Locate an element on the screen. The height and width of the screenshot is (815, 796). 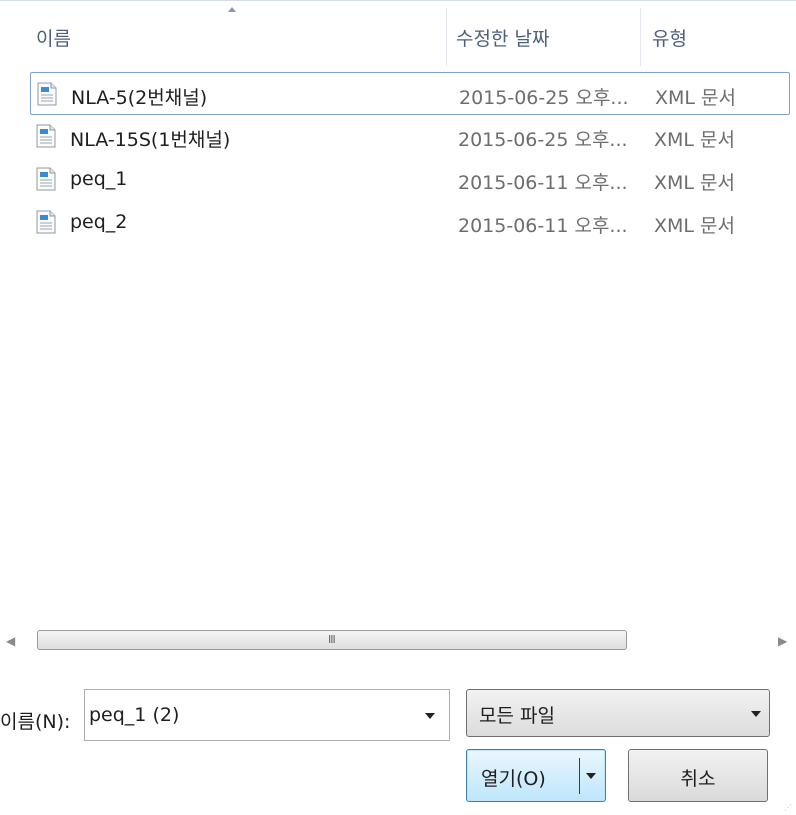
cancel-button-label: 취소 is located at coordinates (698, 779).